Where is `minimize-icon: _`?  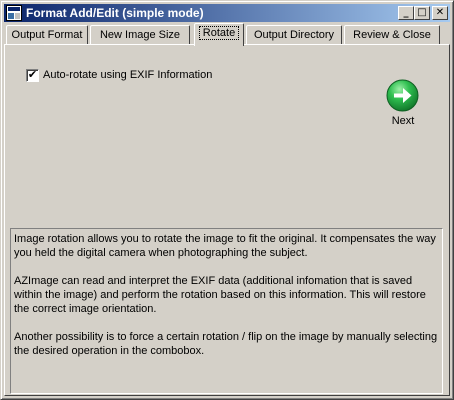
minimize-icon: _ is located at coordinates (406, 12).